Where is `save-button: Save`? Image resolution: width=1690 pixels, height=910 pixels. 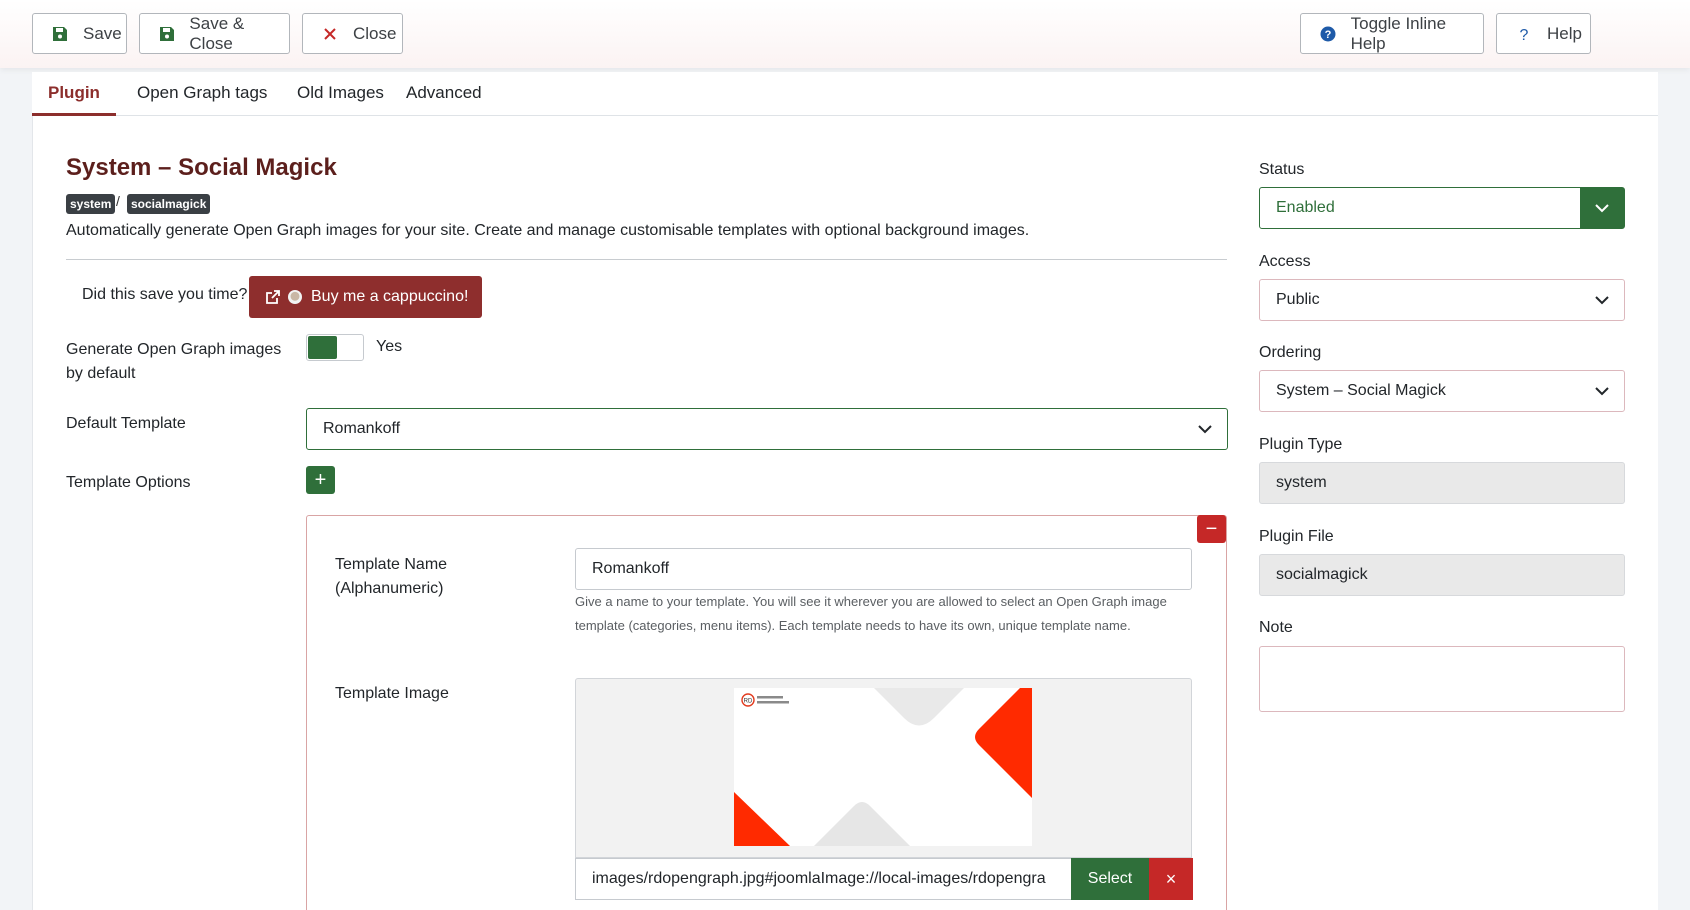
save-button: Save is located at coordinates (79, 33).